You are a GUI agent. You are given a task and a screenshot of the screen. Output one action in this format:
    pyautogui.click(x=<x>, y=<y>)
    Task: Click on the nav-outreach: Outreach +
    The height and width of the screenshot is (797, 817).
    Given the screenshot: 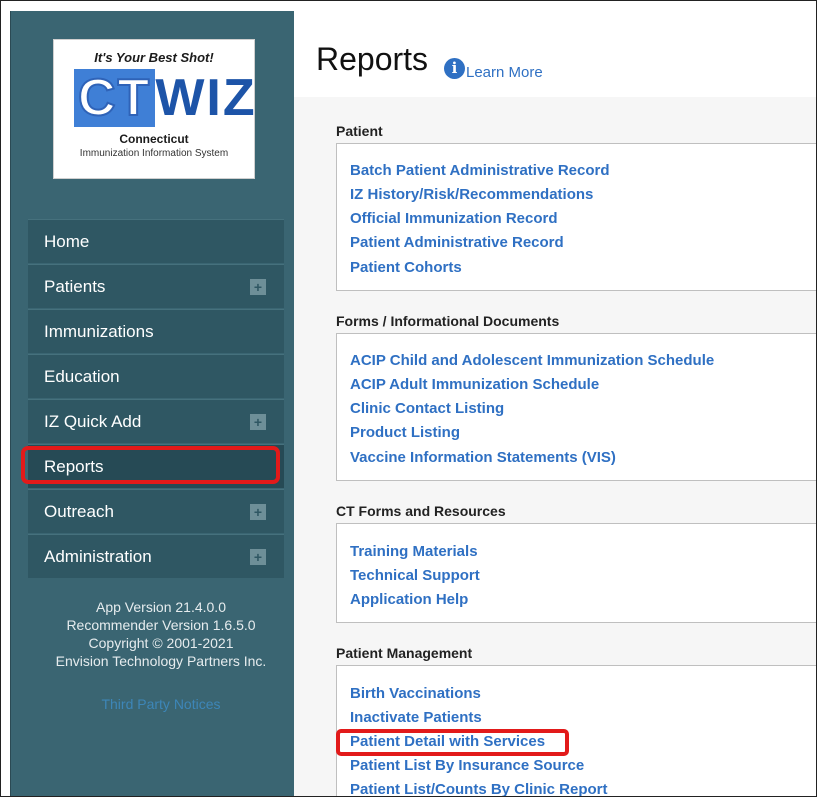 What is the action you would take?
    pyautogui.click(x=156, y=511)
    